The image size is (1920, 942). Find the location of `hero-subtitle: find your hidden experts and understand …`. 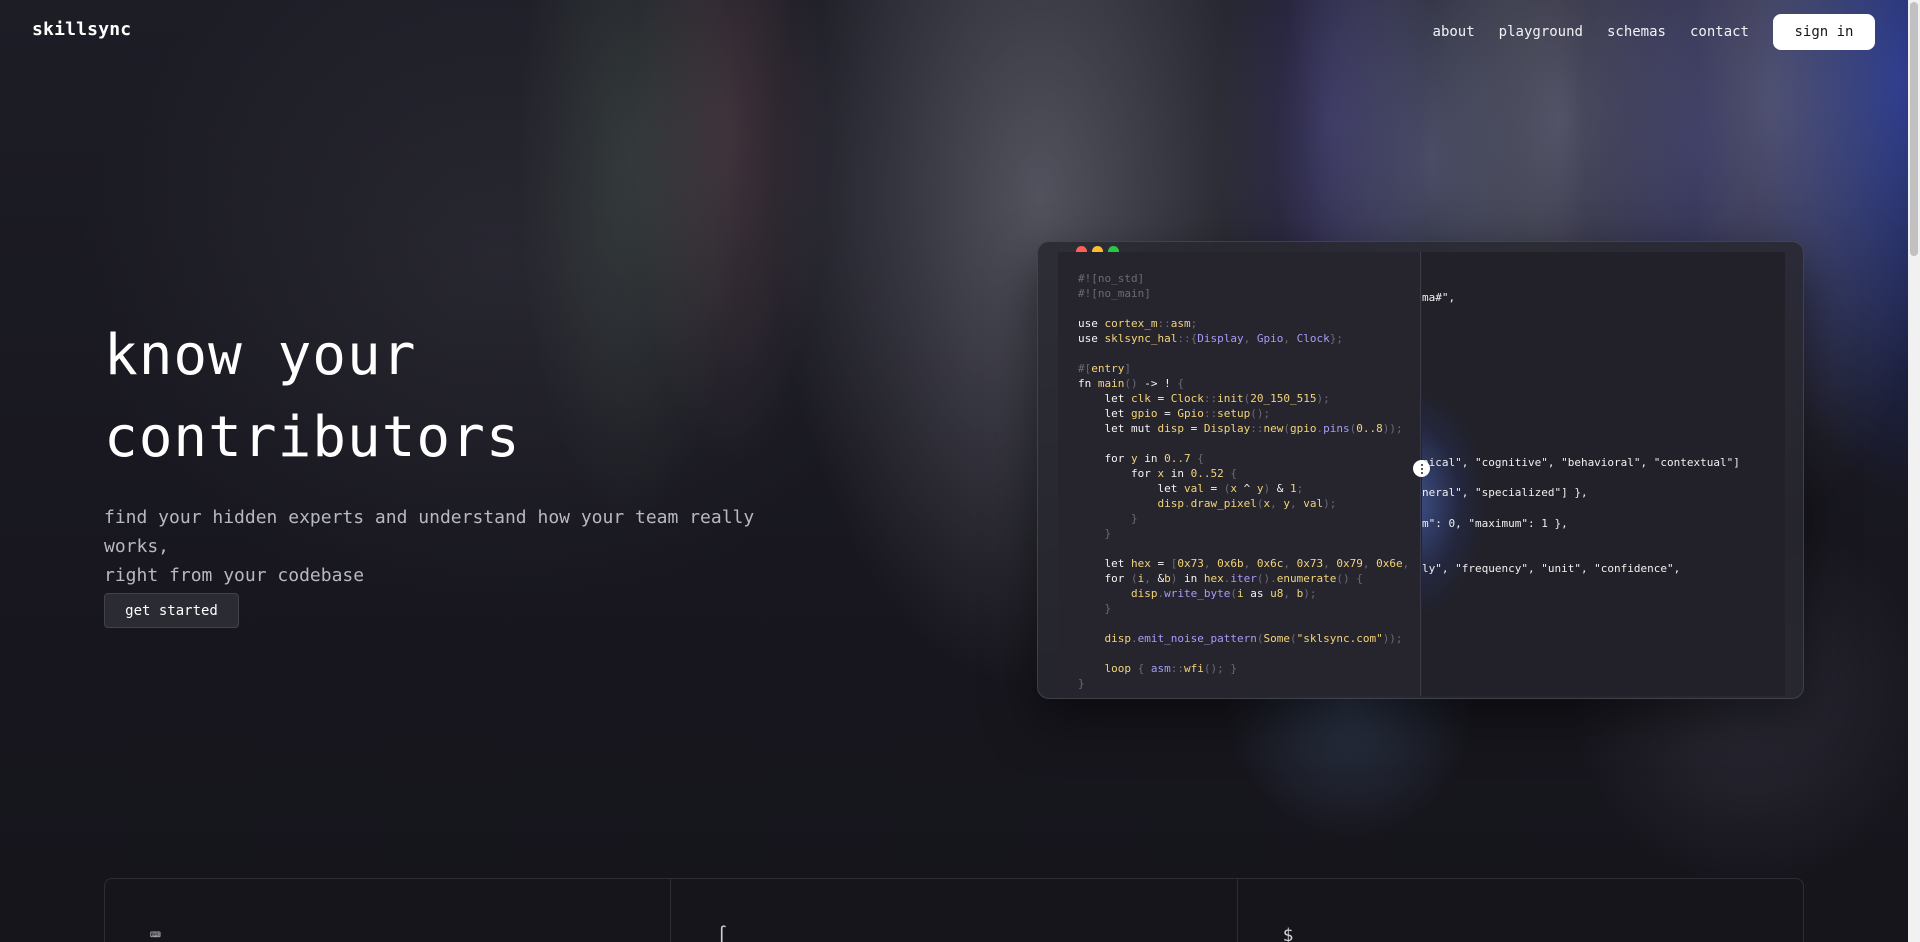

hero-subtitle: find your hidden experts and understand … is located at coordinates (454, 546).